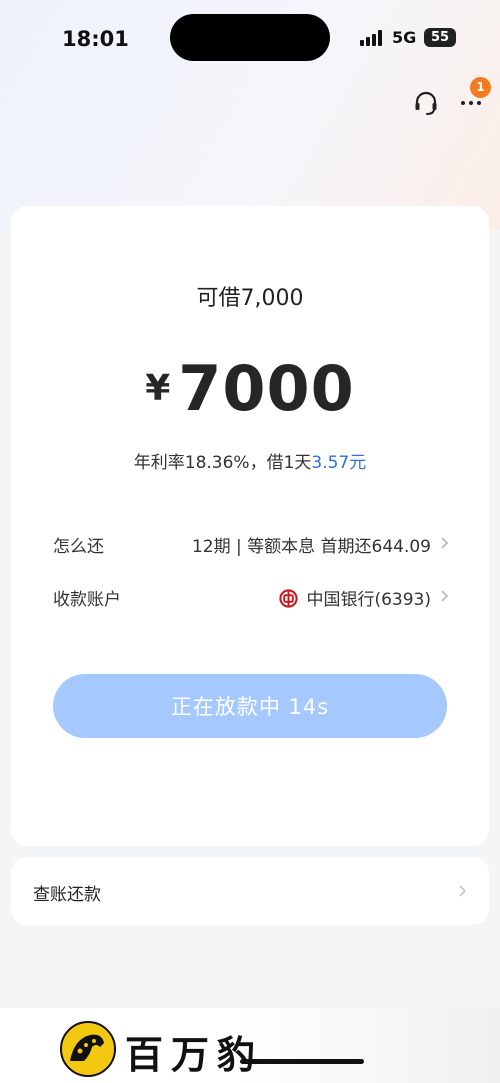  I want to click on repayment-value: 12期 | 等额本息 首期还644.09, so click(311, 547).